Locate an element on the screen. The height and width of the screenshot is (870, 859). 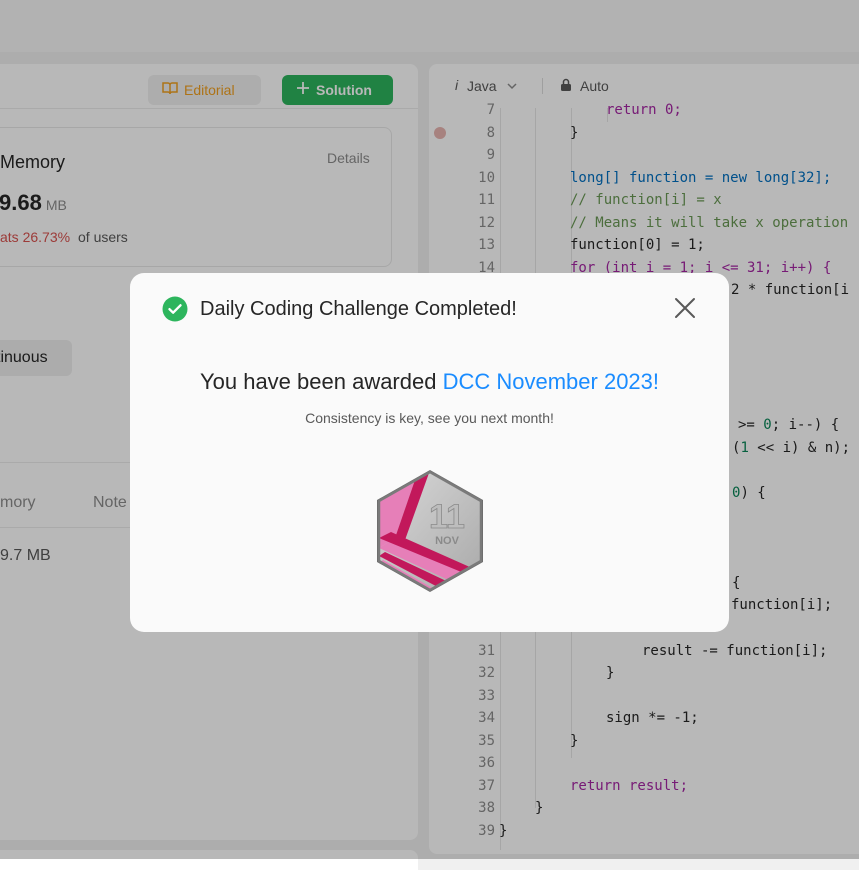
close-icon is located at coordinates (685, 308).